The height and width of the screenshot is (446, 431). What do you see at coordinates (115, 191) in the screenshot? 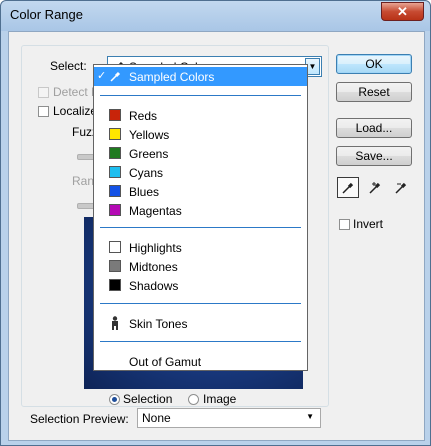
I see `blue-swatch-icon` at bounding box center [115, 191].